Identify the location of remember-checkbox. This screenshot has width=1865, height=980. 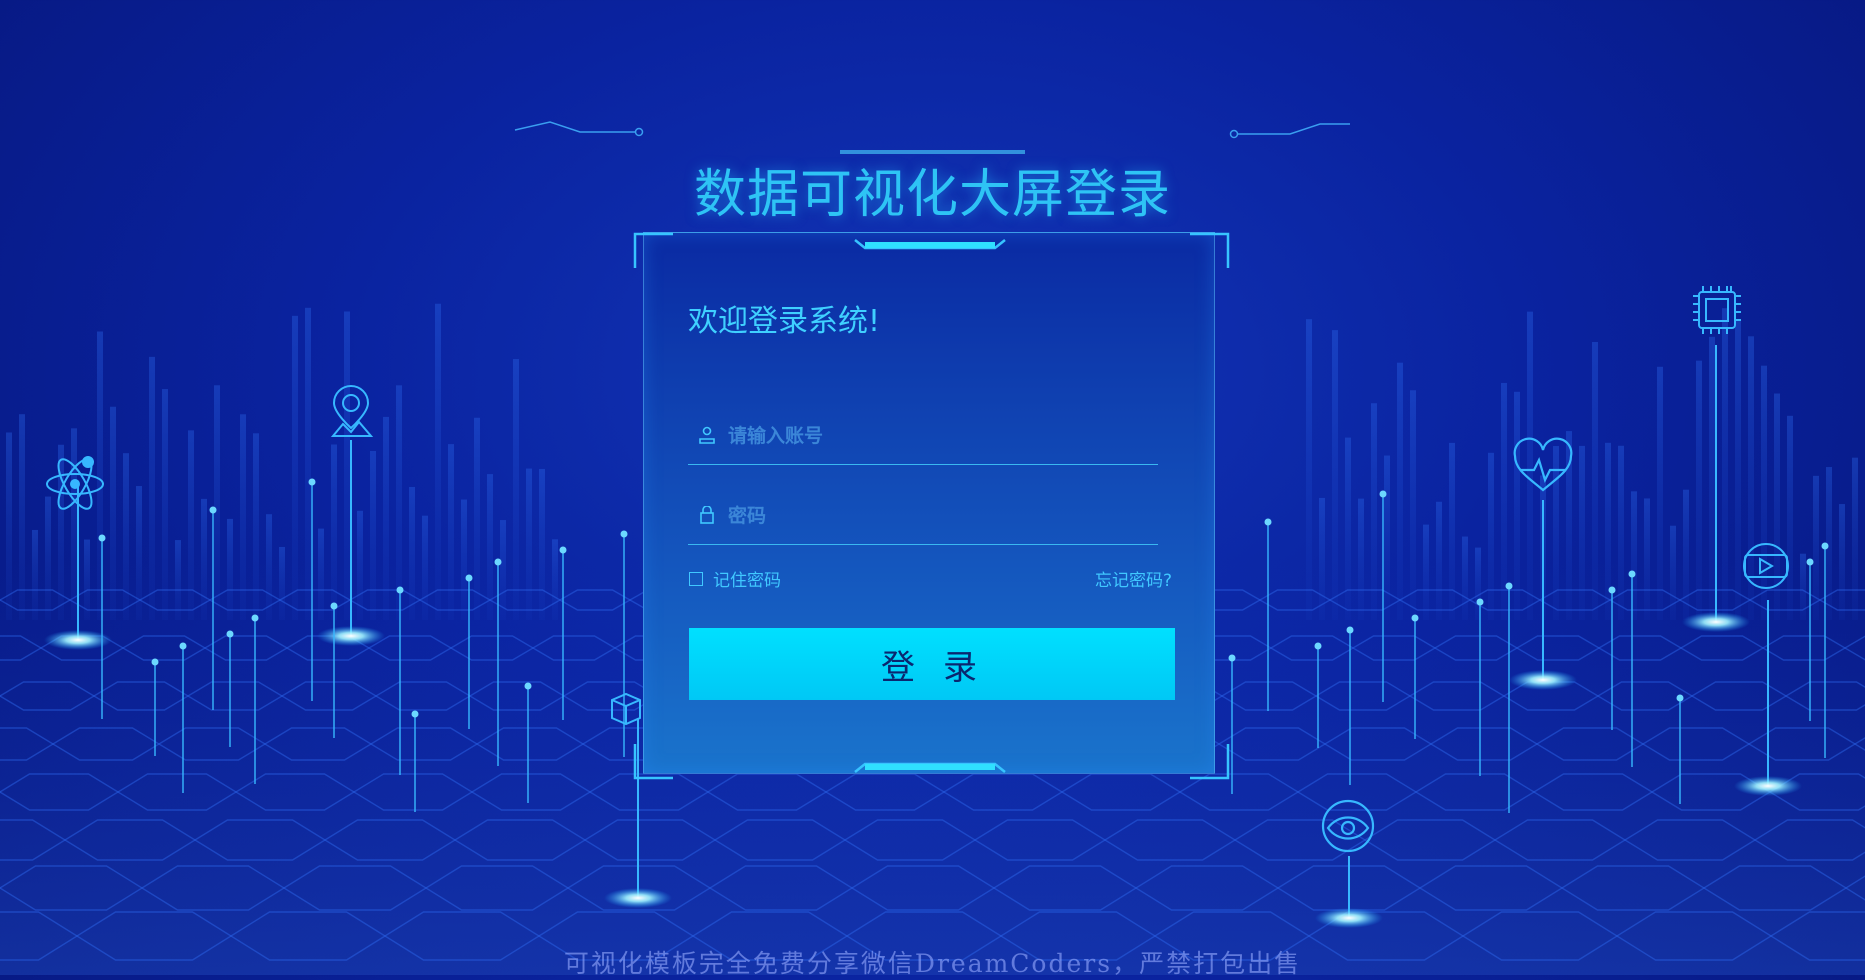
(696, 578).